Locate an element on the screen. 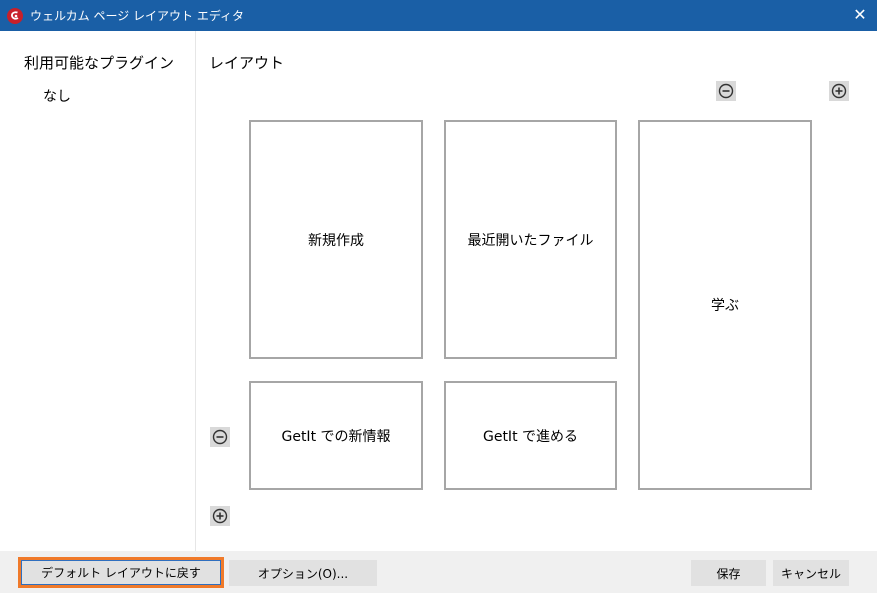  reset-layout-label: デフォルト レイアウトに戻す is located at coordinates (121, 573).